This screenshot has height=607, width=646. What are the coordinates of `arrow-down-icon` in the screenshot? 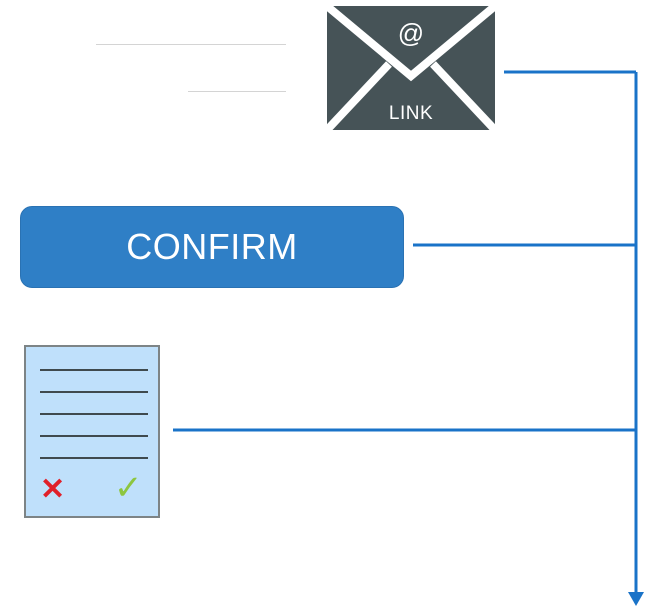 It's located at (636, 599).